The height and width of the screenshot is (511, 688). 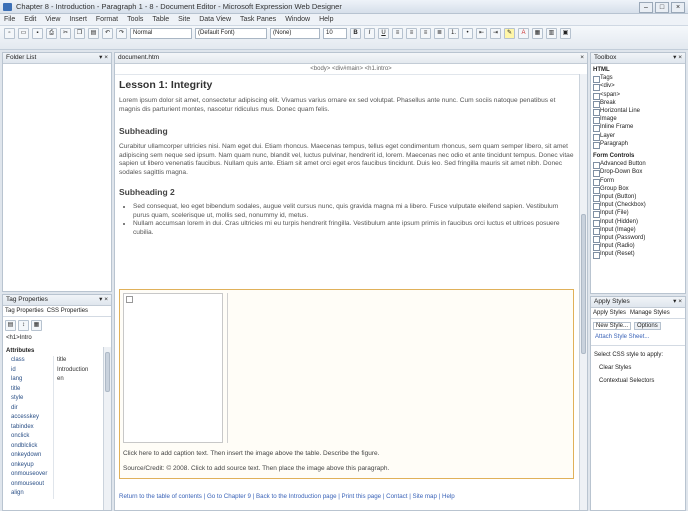 What do you see at coordinates (638, 173) in the screenshot?
I see `toolbox-item: Drop-Down Box` at bounding box center [638, 173].